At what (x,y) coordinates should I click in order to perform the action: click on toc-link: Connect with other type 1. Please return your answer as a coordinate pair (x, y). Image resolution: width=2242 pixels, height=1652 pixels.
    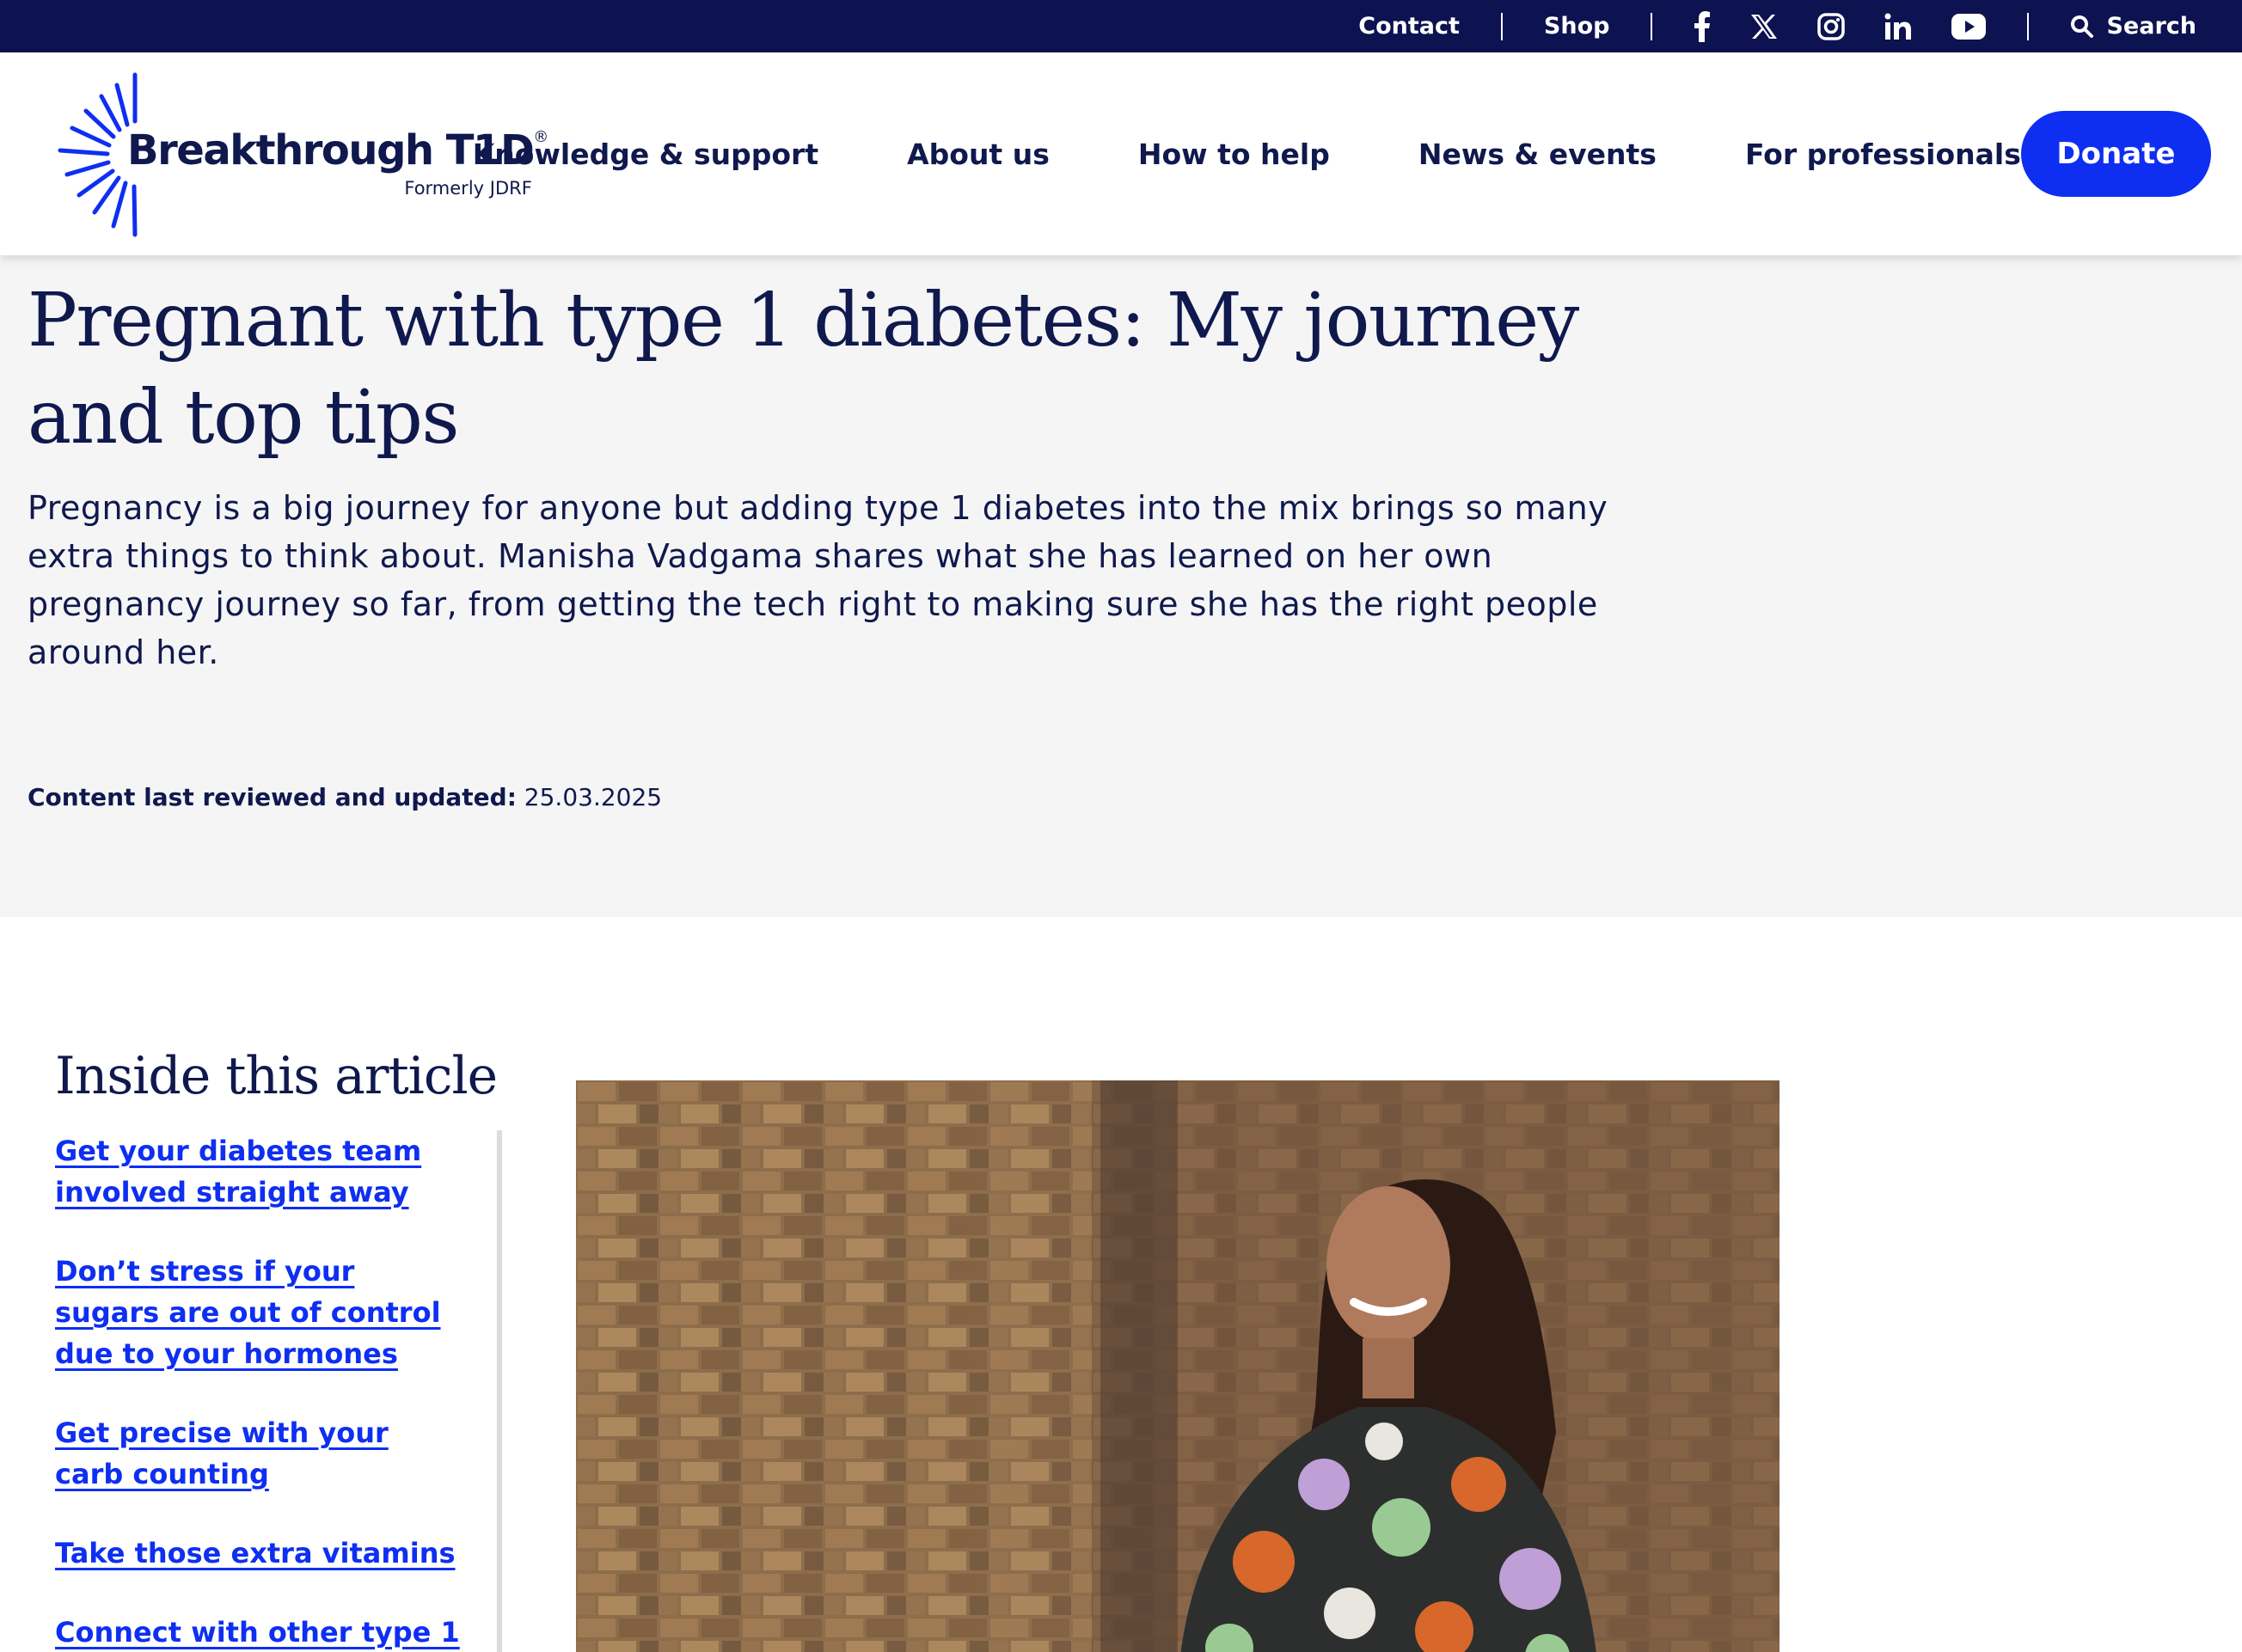
    Looking at the image, I should click on (260, 1632).